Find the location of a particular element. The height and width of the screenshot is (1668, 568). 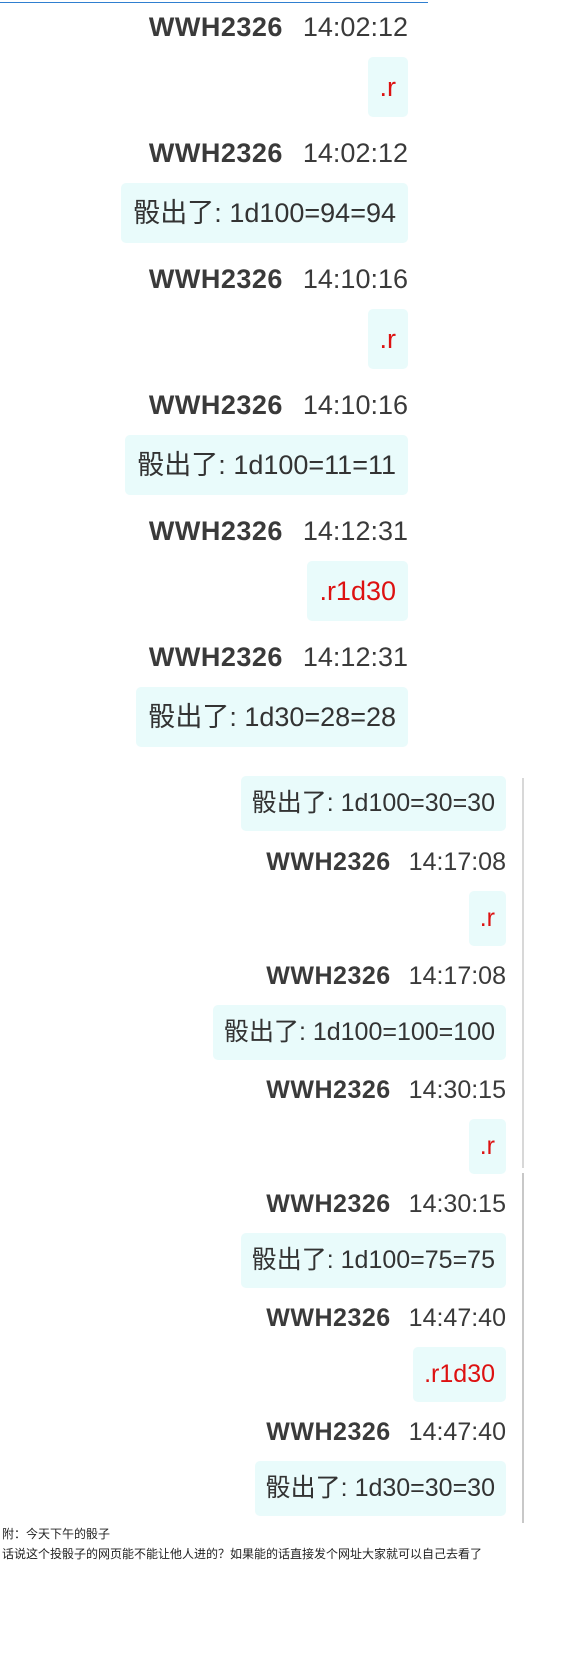

chat-message: WWH2326 14:17:08 .r is located at coordinates (386, 897).